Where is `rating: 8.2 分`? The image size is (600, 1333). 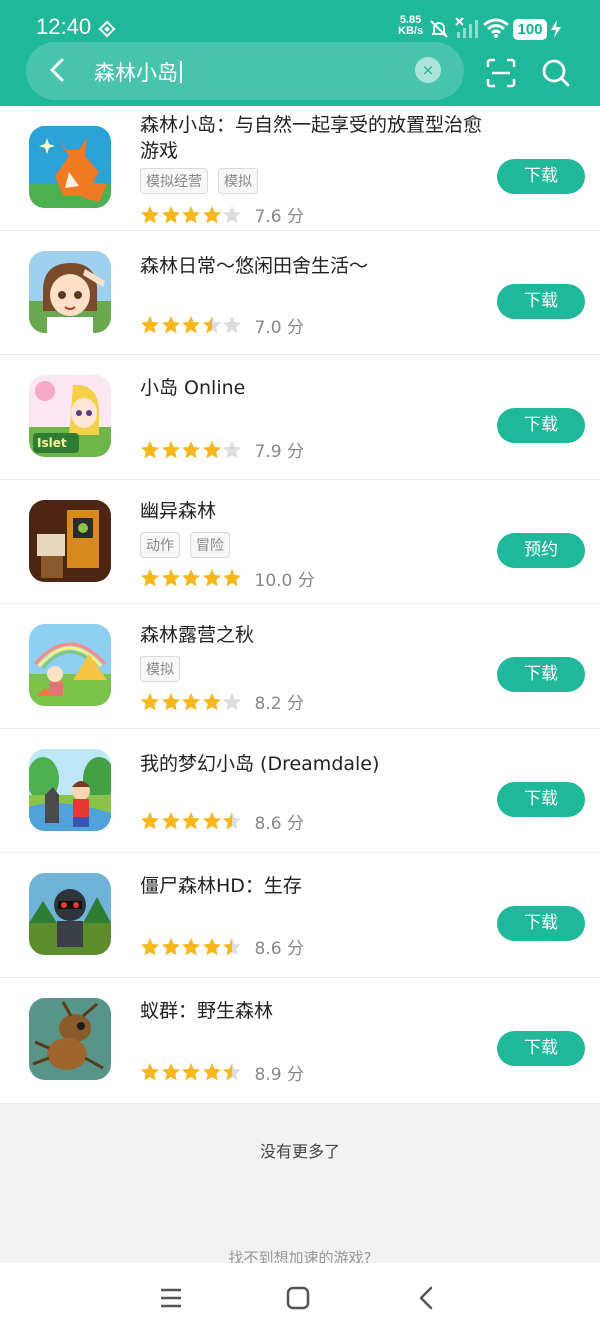
rating: 8.2 分 is located at coordinates (222, 701).